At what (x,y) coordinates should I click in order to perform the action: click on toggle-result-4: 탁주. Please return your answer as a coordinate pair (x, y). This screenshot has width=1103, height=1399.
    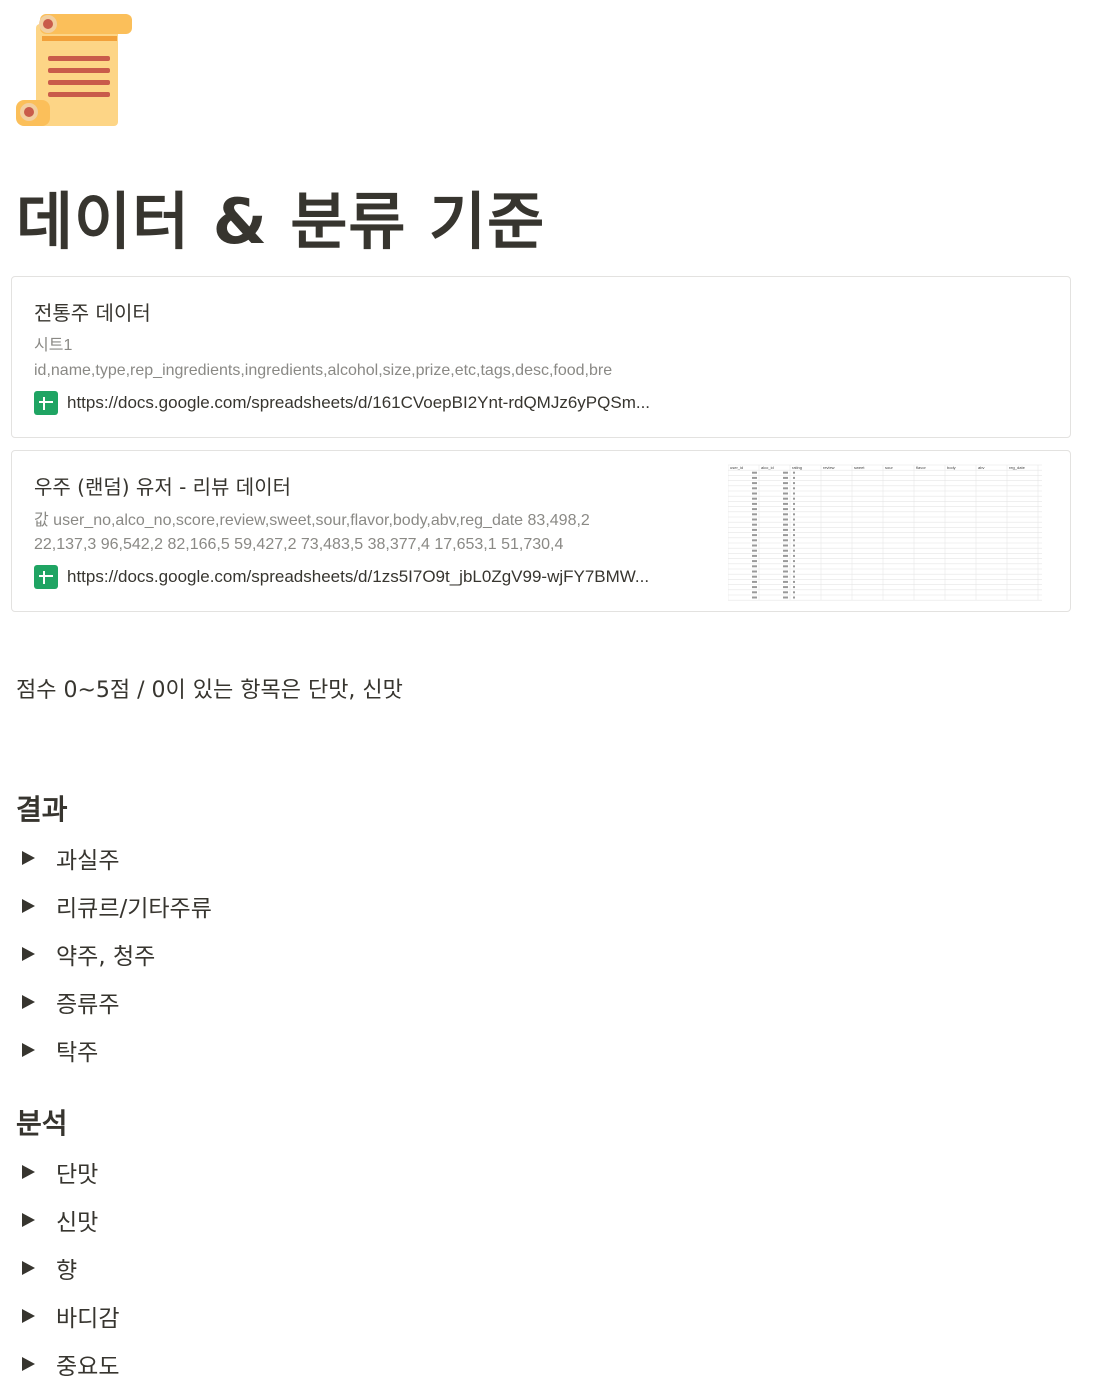
    Looking at the image, I should click on (60, 1050).